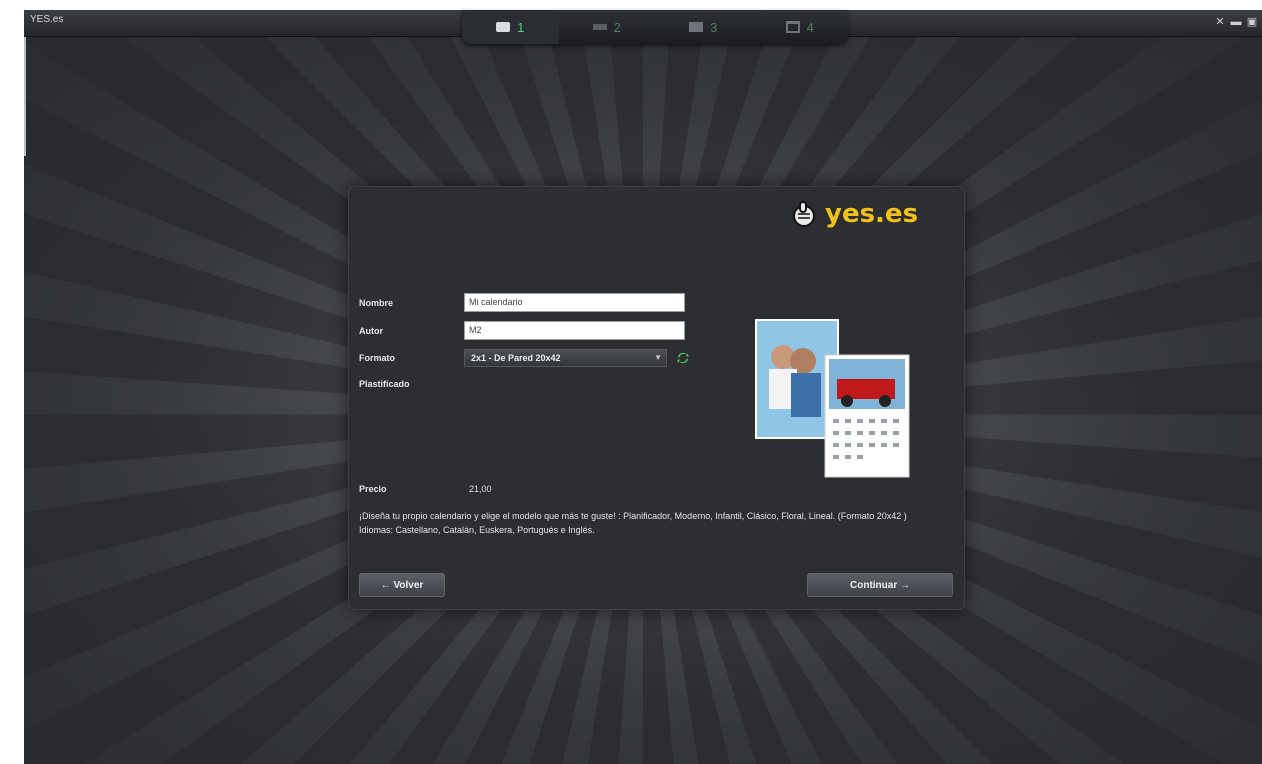 This screenshot has height=764, width=1262. Describe the element at coordinates (792, 27) in the screenshot. I see `cart-icon` at that location.